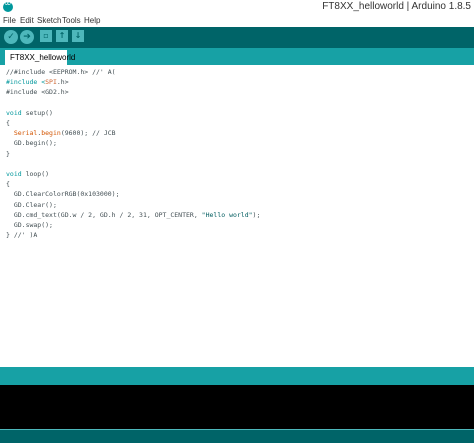  I want to click on menu-edit: Edit, so click(27, 20).